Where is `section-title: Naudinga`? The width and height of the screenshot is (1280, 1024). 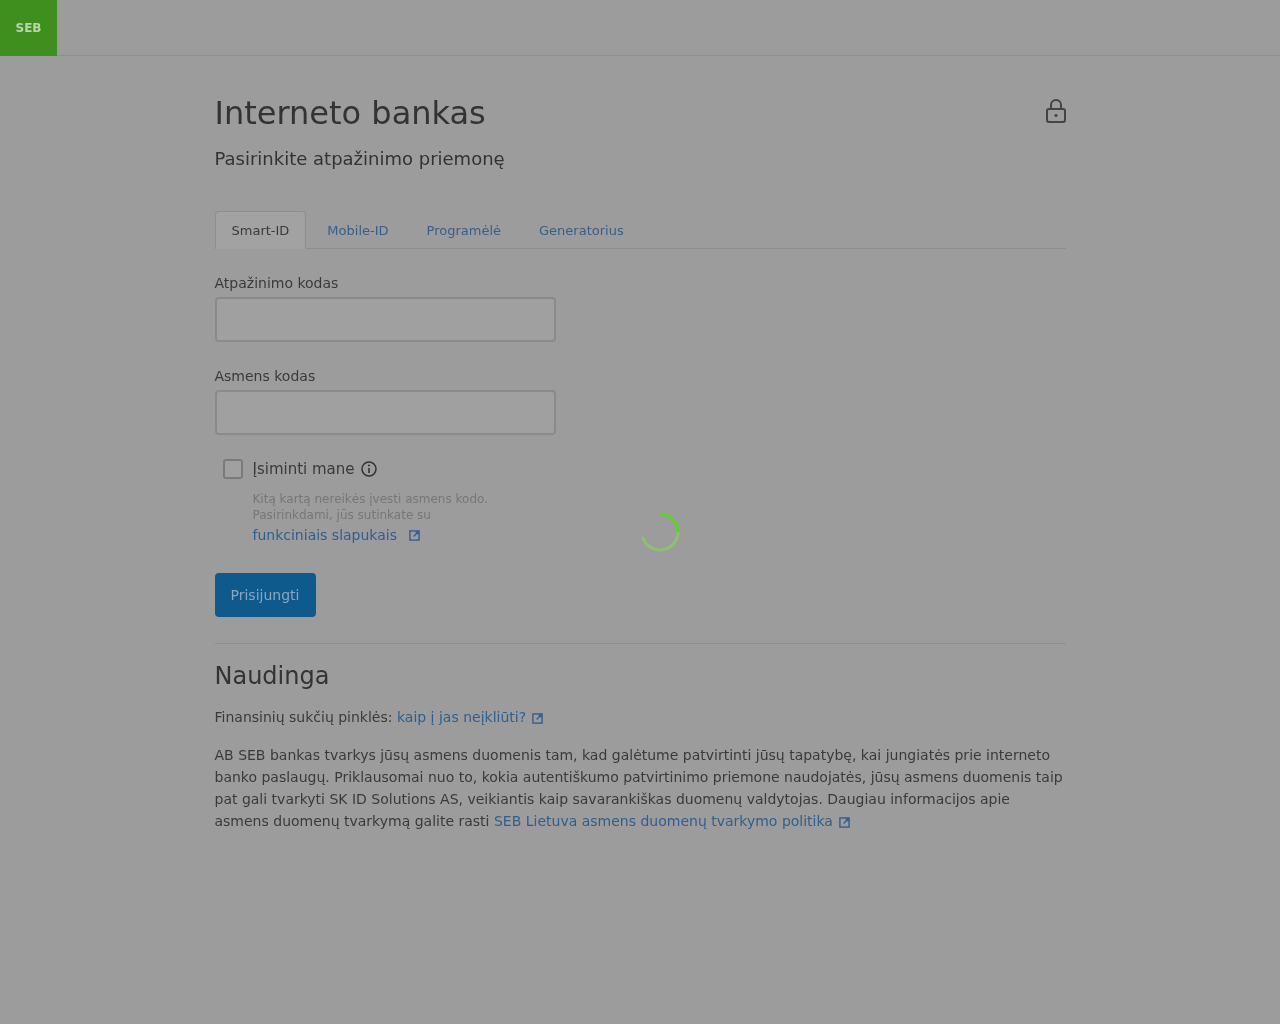
section-title: Naudinga is located at coordinates (272, 676).